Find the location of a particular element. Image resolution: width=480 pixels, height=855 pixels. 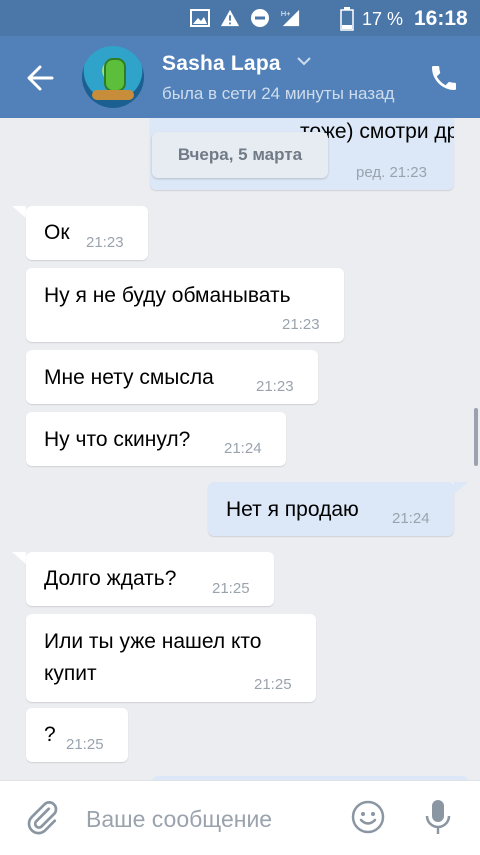

emoji-button is located at coordinates (368, 817).